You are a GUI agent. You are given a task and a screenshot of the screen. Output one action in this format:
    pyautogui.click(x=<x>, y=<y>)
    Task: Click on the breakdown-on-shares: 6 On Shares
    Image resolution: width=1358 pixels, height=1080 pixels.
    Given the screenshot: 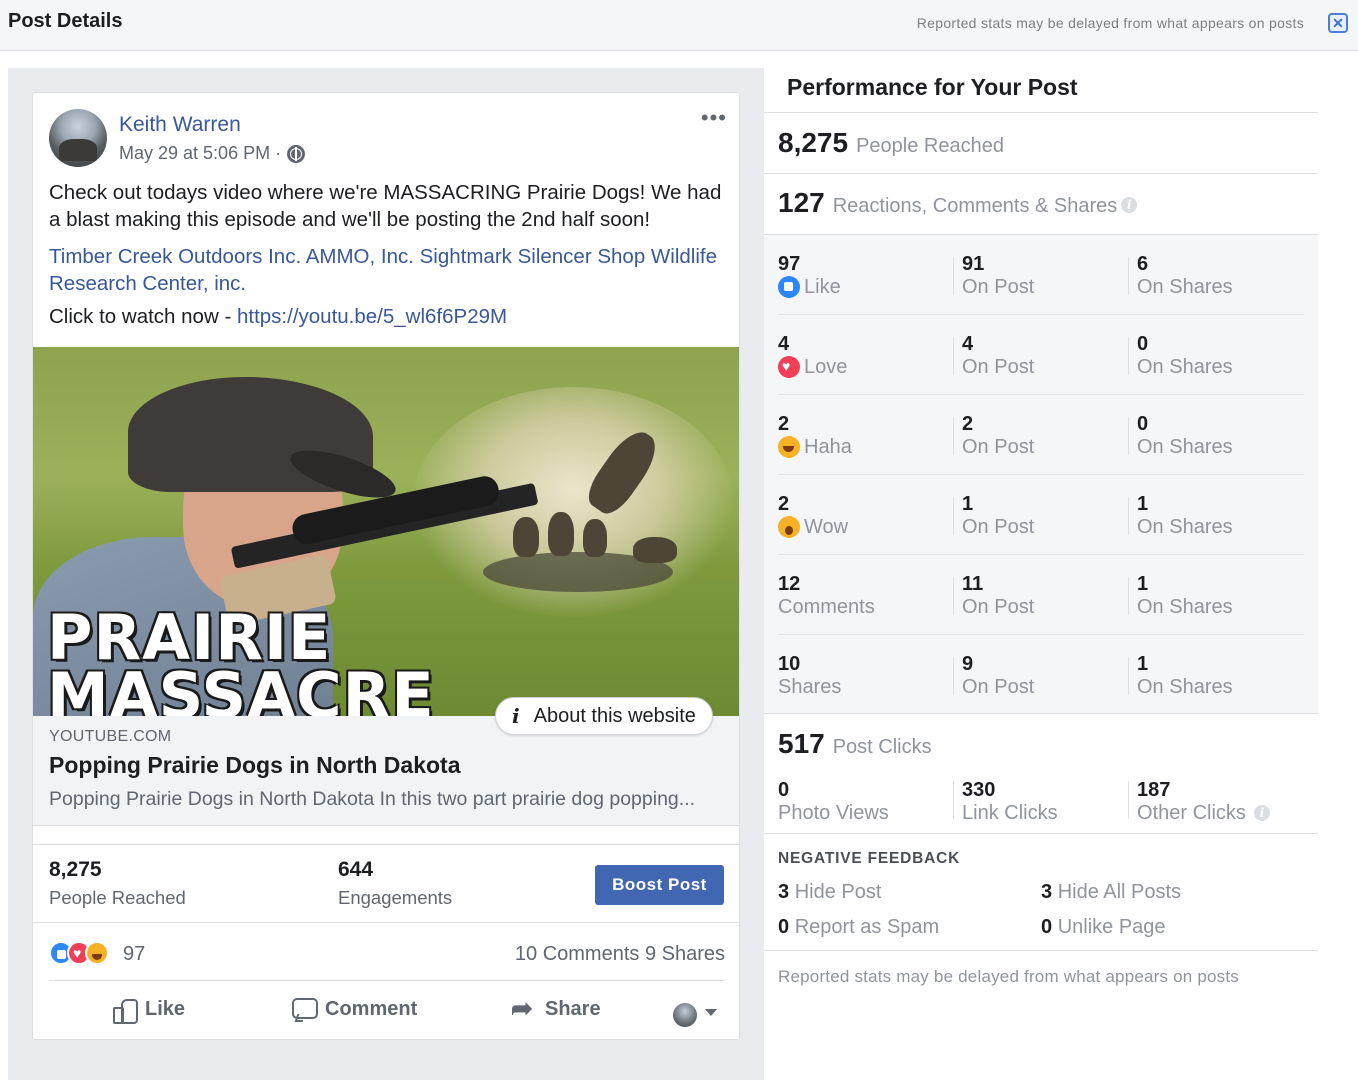 What is the action you would take?
    pyautogui.click(x=1185, y=276)
    